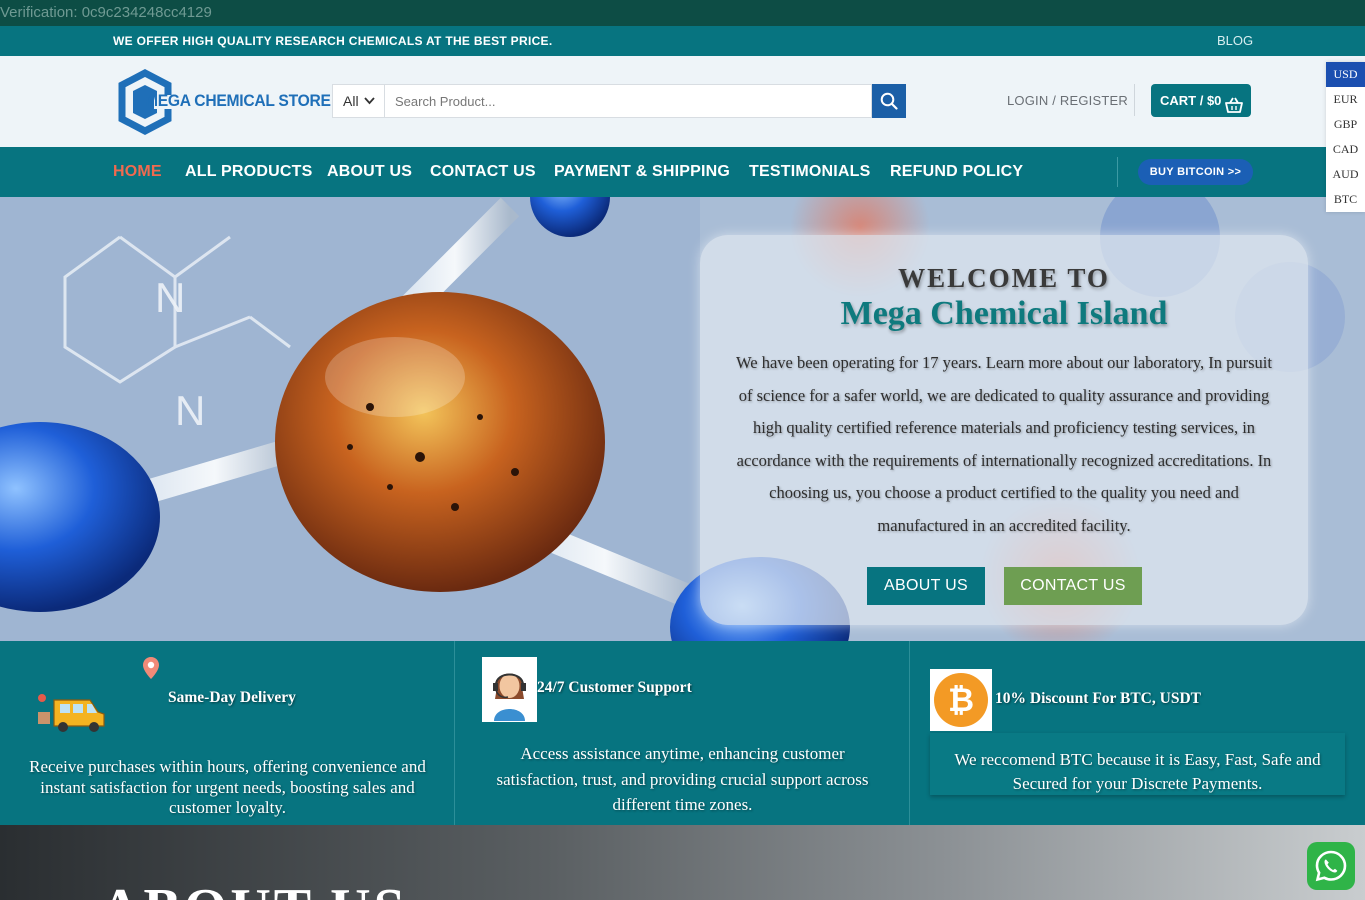 The height and width of the screenshot is (900, 1365). I want to click on currency-usd: USD, so click(1345, 74).